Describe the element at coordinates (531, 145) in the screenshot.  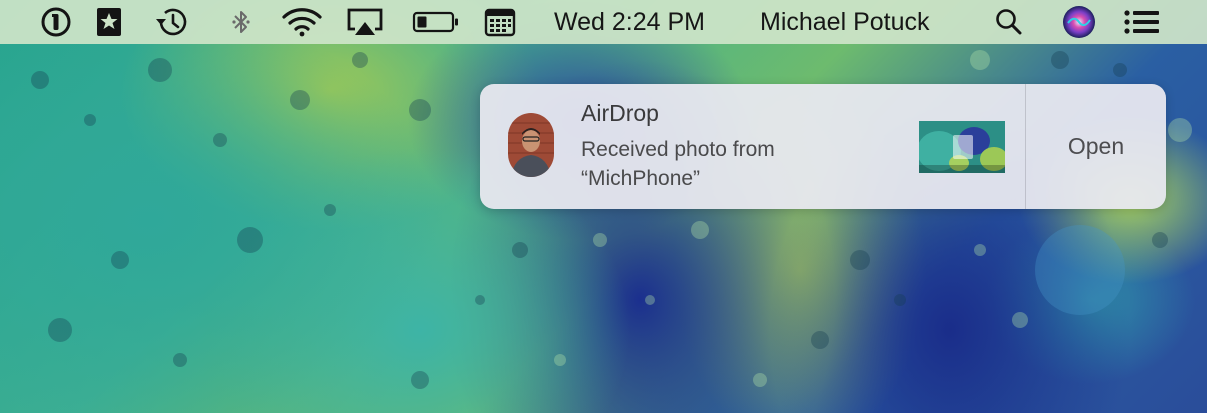
I see `sender-avatar` at that location.